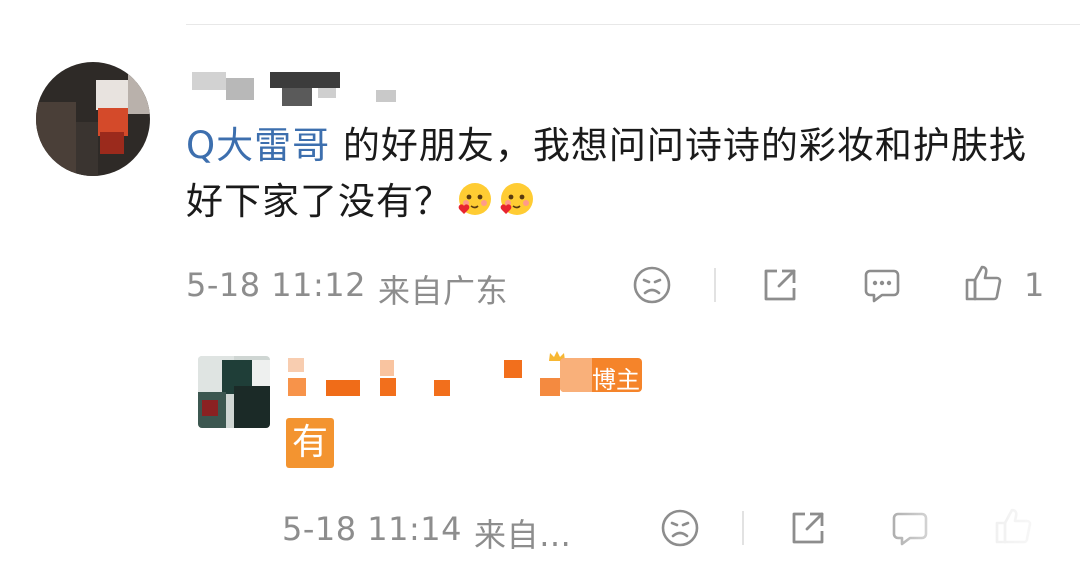  What do you see at coordinates (882, 285) in the screenshot?
I see `comment-icon` at bounding box center [882, 285].